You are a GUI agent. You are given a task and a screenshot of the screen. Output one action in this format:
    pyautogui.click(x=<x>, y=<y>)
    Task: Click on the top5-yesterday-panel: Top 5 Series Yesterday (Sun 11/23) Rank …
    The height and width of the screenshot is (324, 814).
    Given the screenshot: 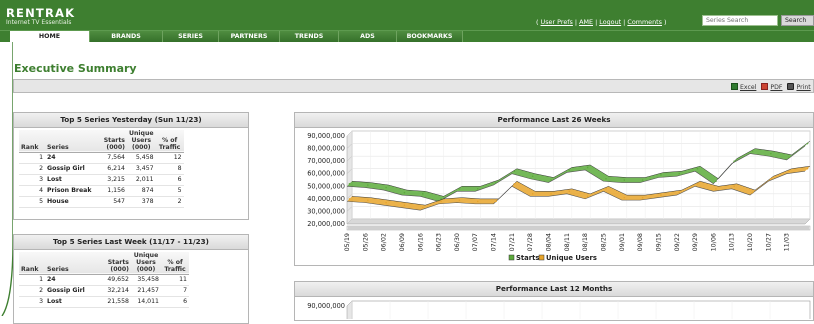 What is the action you would take?
    pyautogui.click(x=131, y=166)
    